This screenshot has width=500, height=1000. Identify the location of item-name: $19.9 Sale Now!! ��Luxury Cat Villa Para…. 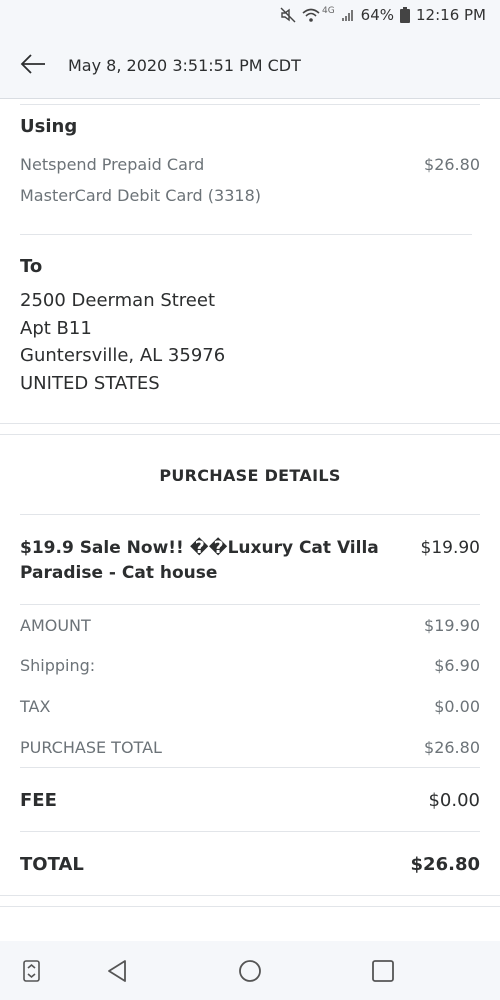
(199, 560).